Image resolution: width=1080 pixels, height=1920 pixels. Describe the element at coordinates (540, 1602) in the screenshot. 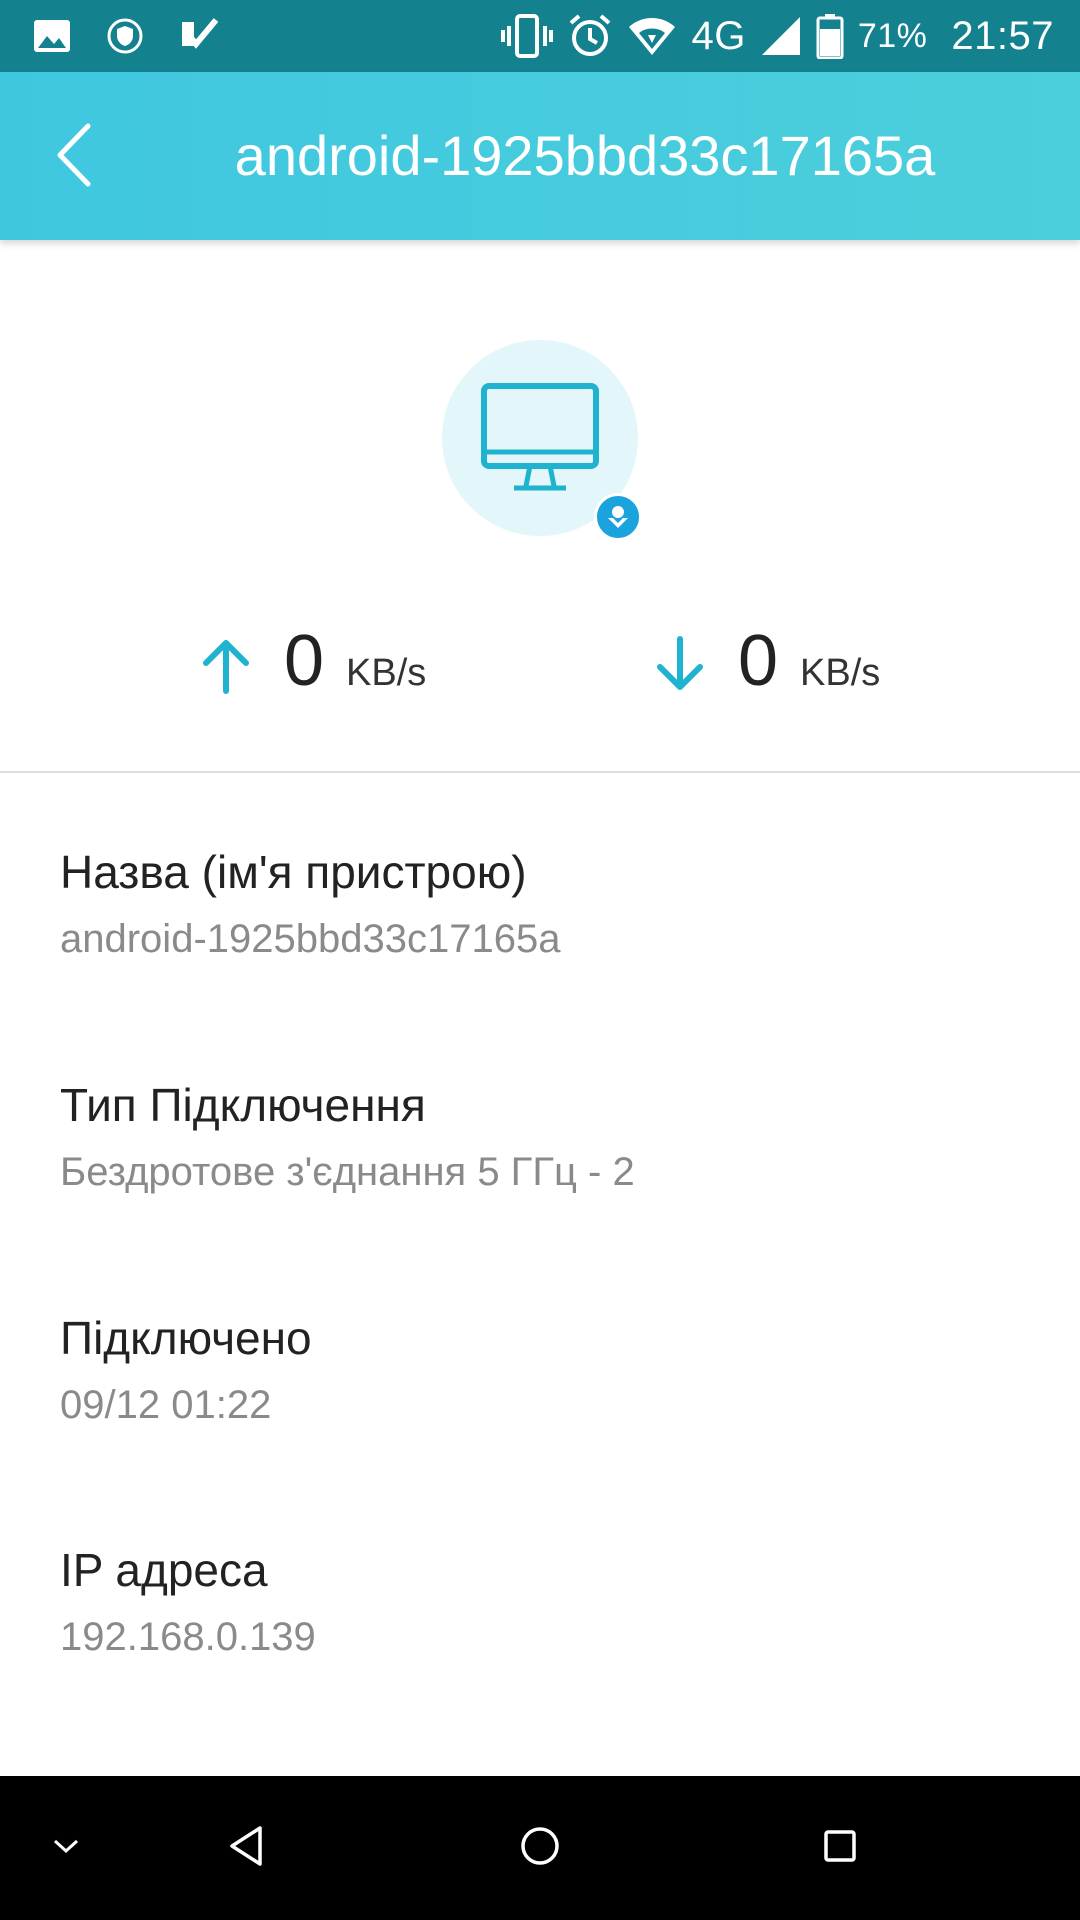

I see `info-item-ip-address: IP адреса 192.168.0.139` at that location.